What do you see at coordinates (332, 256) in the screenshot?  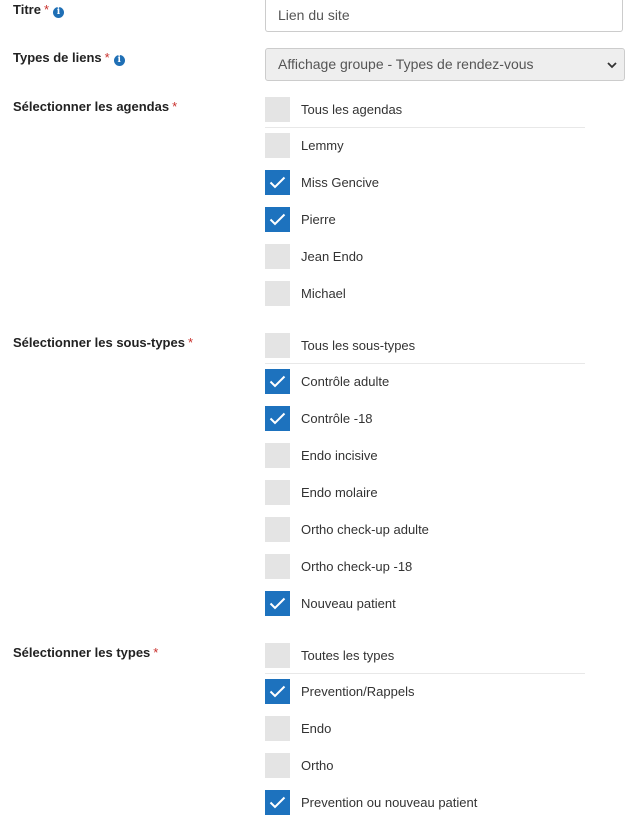 I see `checkbox-label: Jean Endo` at bounding box center [332, 256].